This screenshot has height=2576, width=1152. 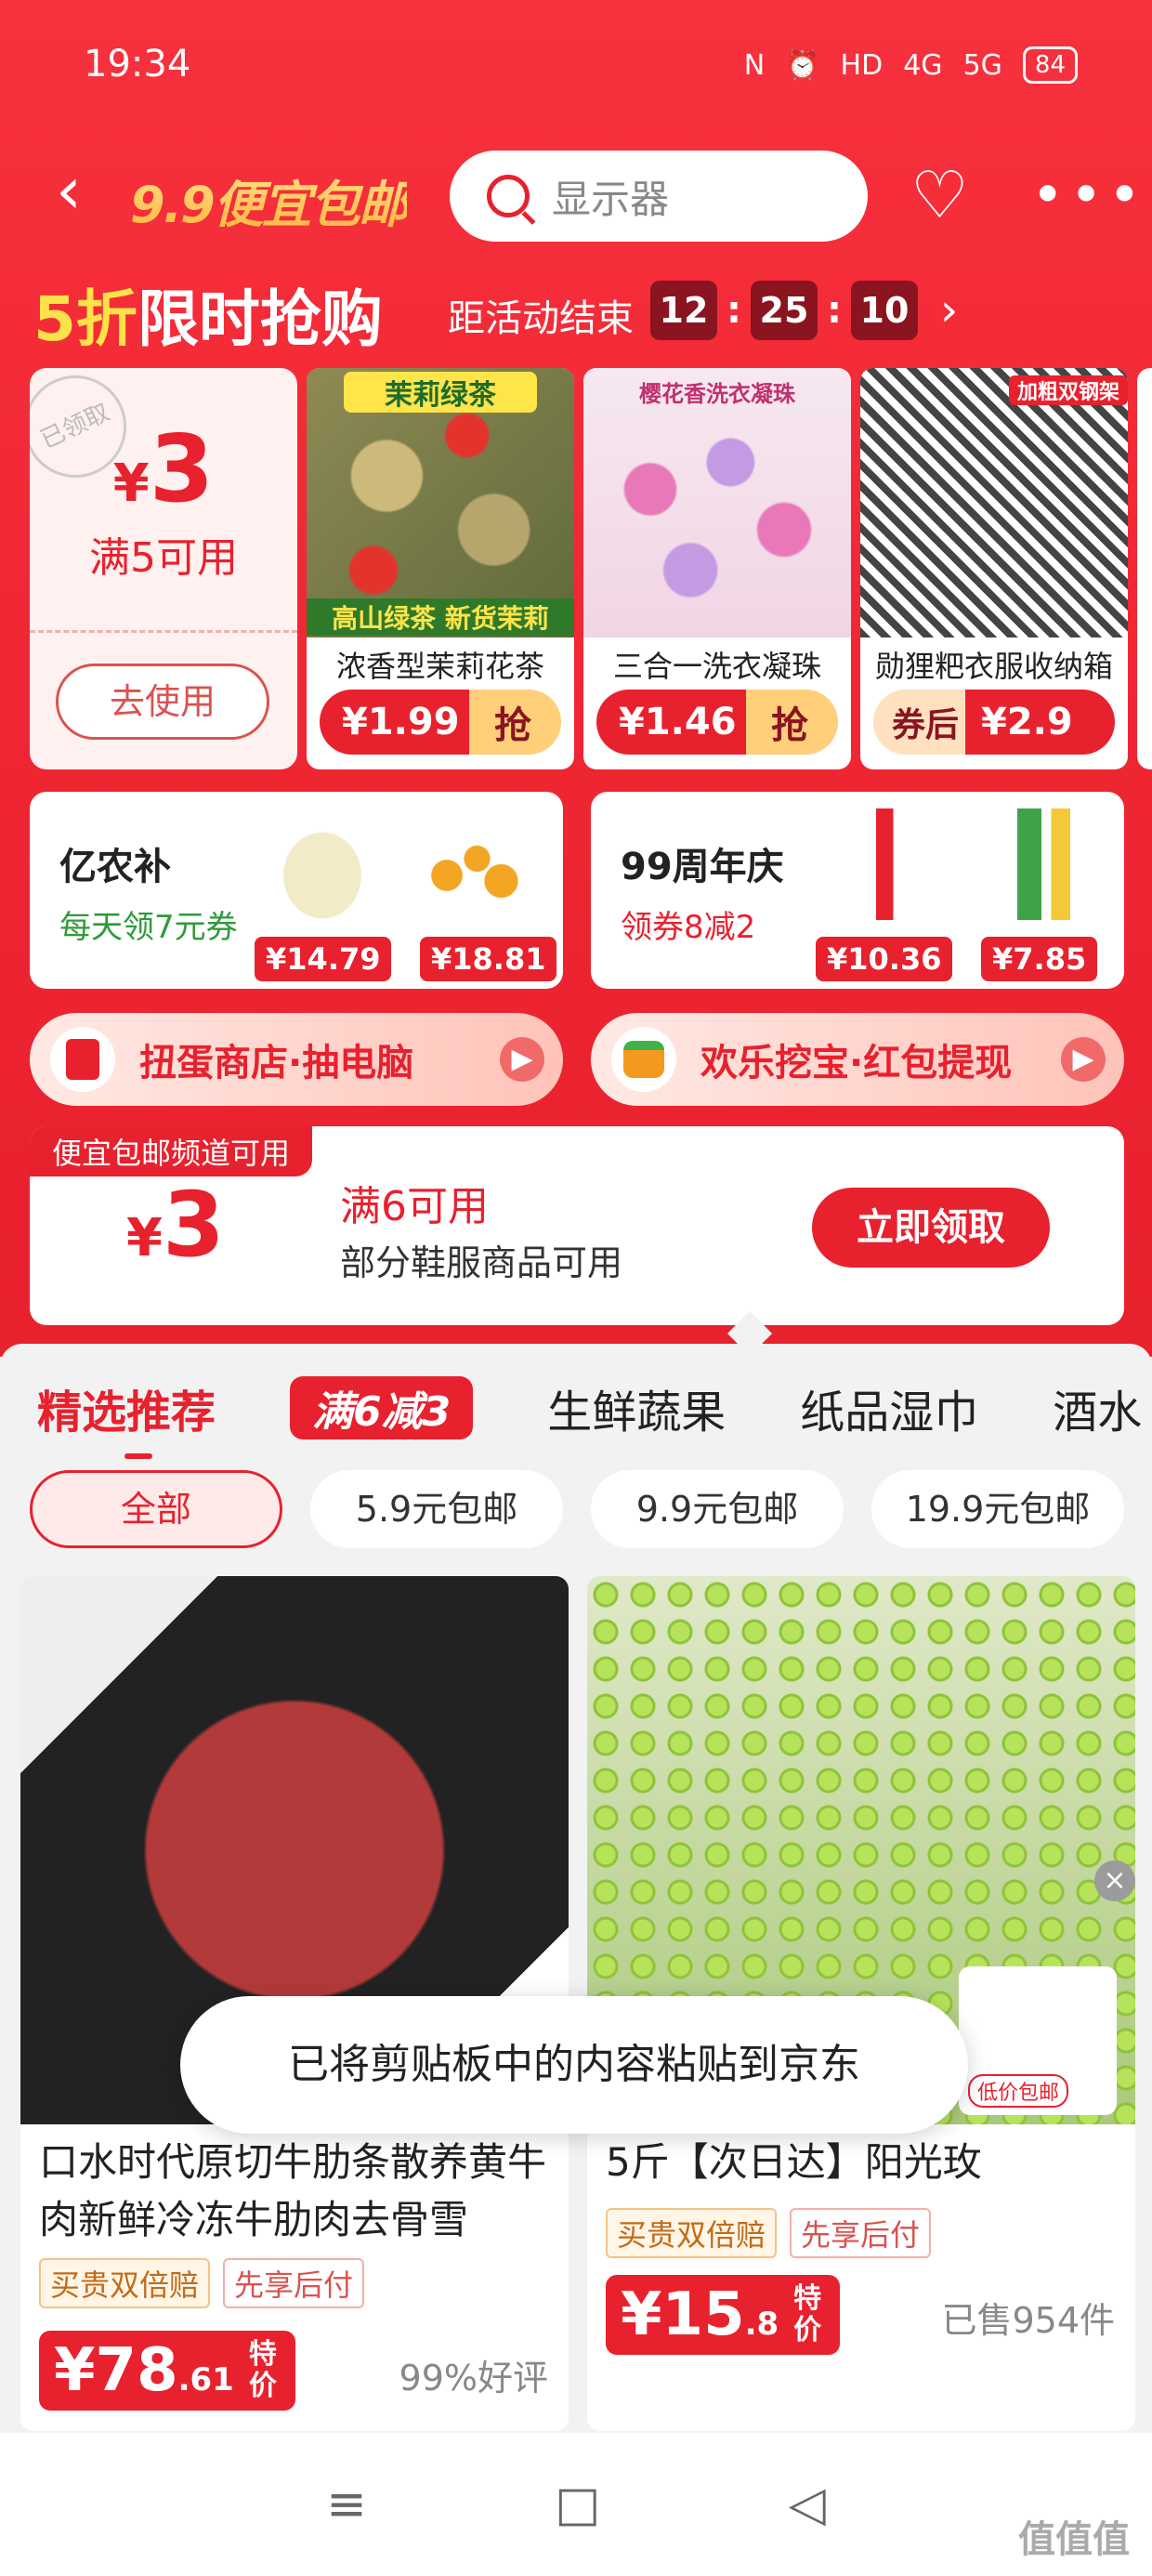 I want to click on flash-product-card: 茉莉绿茶 高山绿茶 新货茉莉 浓香型茉莉花茶 ¥1.99 抢, so click(x=440, y=568).